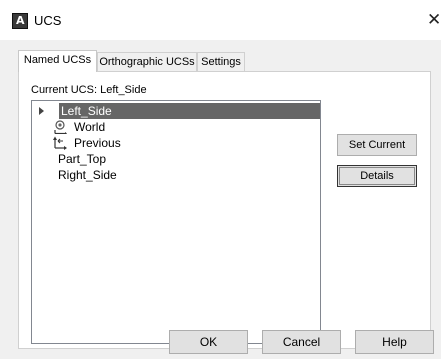  What do you see at coordinates (394, 342) in the screenshot?
I see `help-button: Help` at bounding box center [394, 342].